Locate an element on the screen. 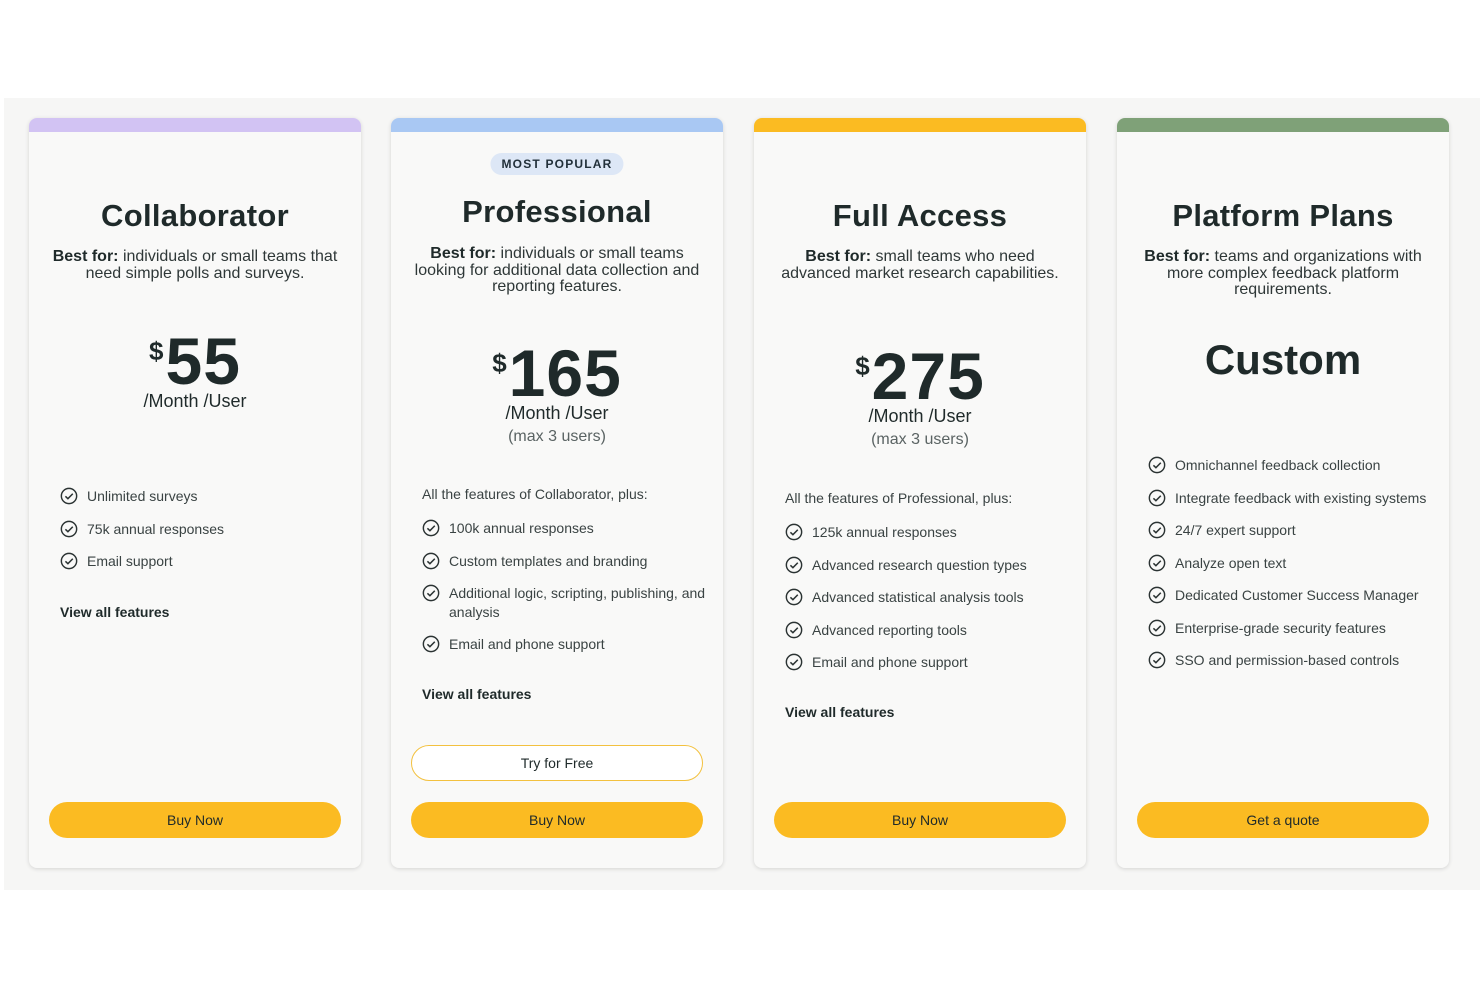  feature-item: 75k annual responses is located at coordinates (205, 529).